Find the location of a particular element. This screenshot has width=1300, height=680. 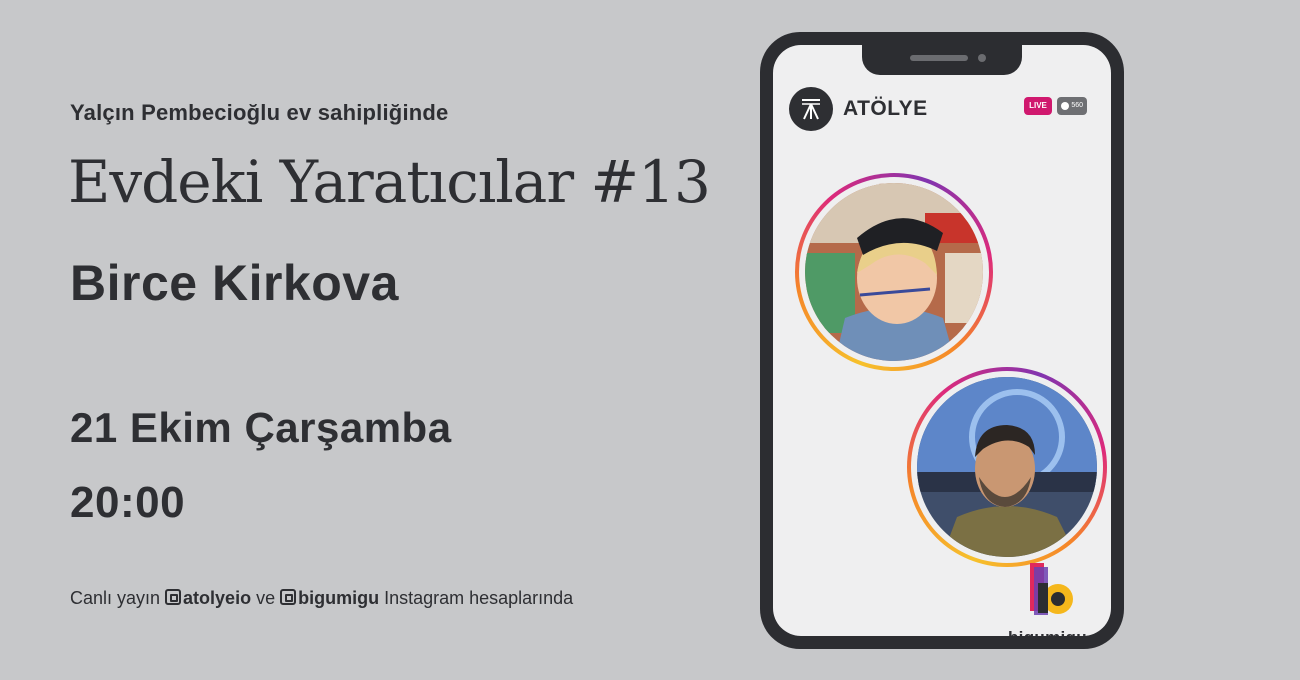

event-title: Evdeki Yaratıcılar #13 is located at coordinates (389, 182).